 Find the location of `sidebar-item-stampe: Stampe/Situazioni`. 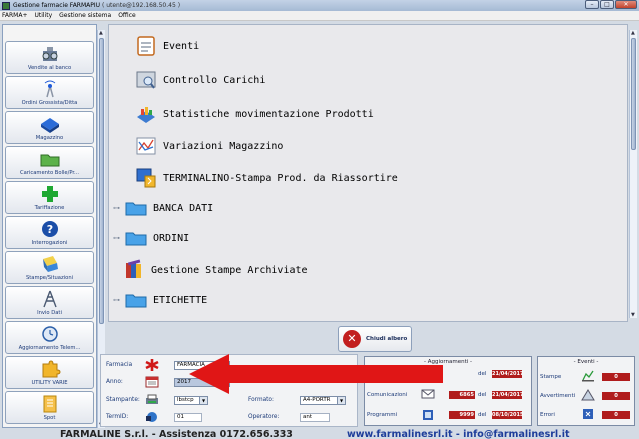

sidebar-item-stampe: Stampe/Situazioni is located at coordinates (49, 267).